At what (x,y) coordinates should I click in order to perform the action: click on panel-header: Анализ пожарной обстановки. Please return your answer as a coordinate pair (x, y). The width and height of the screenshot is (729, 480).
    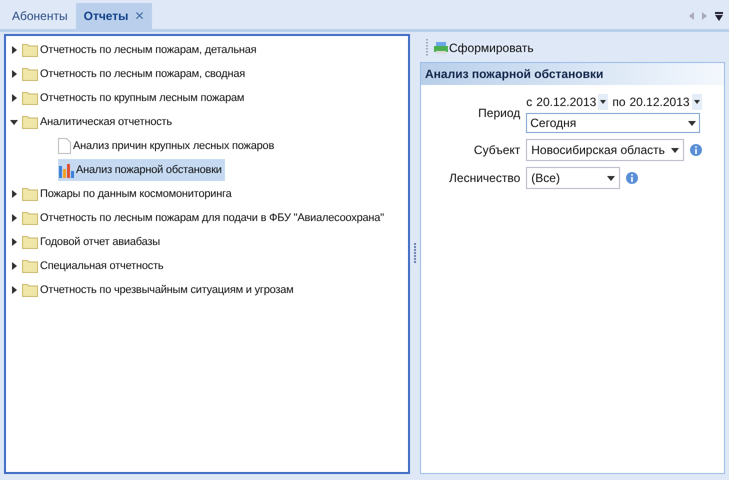
    Looking at the image, I should click on (572, 74).